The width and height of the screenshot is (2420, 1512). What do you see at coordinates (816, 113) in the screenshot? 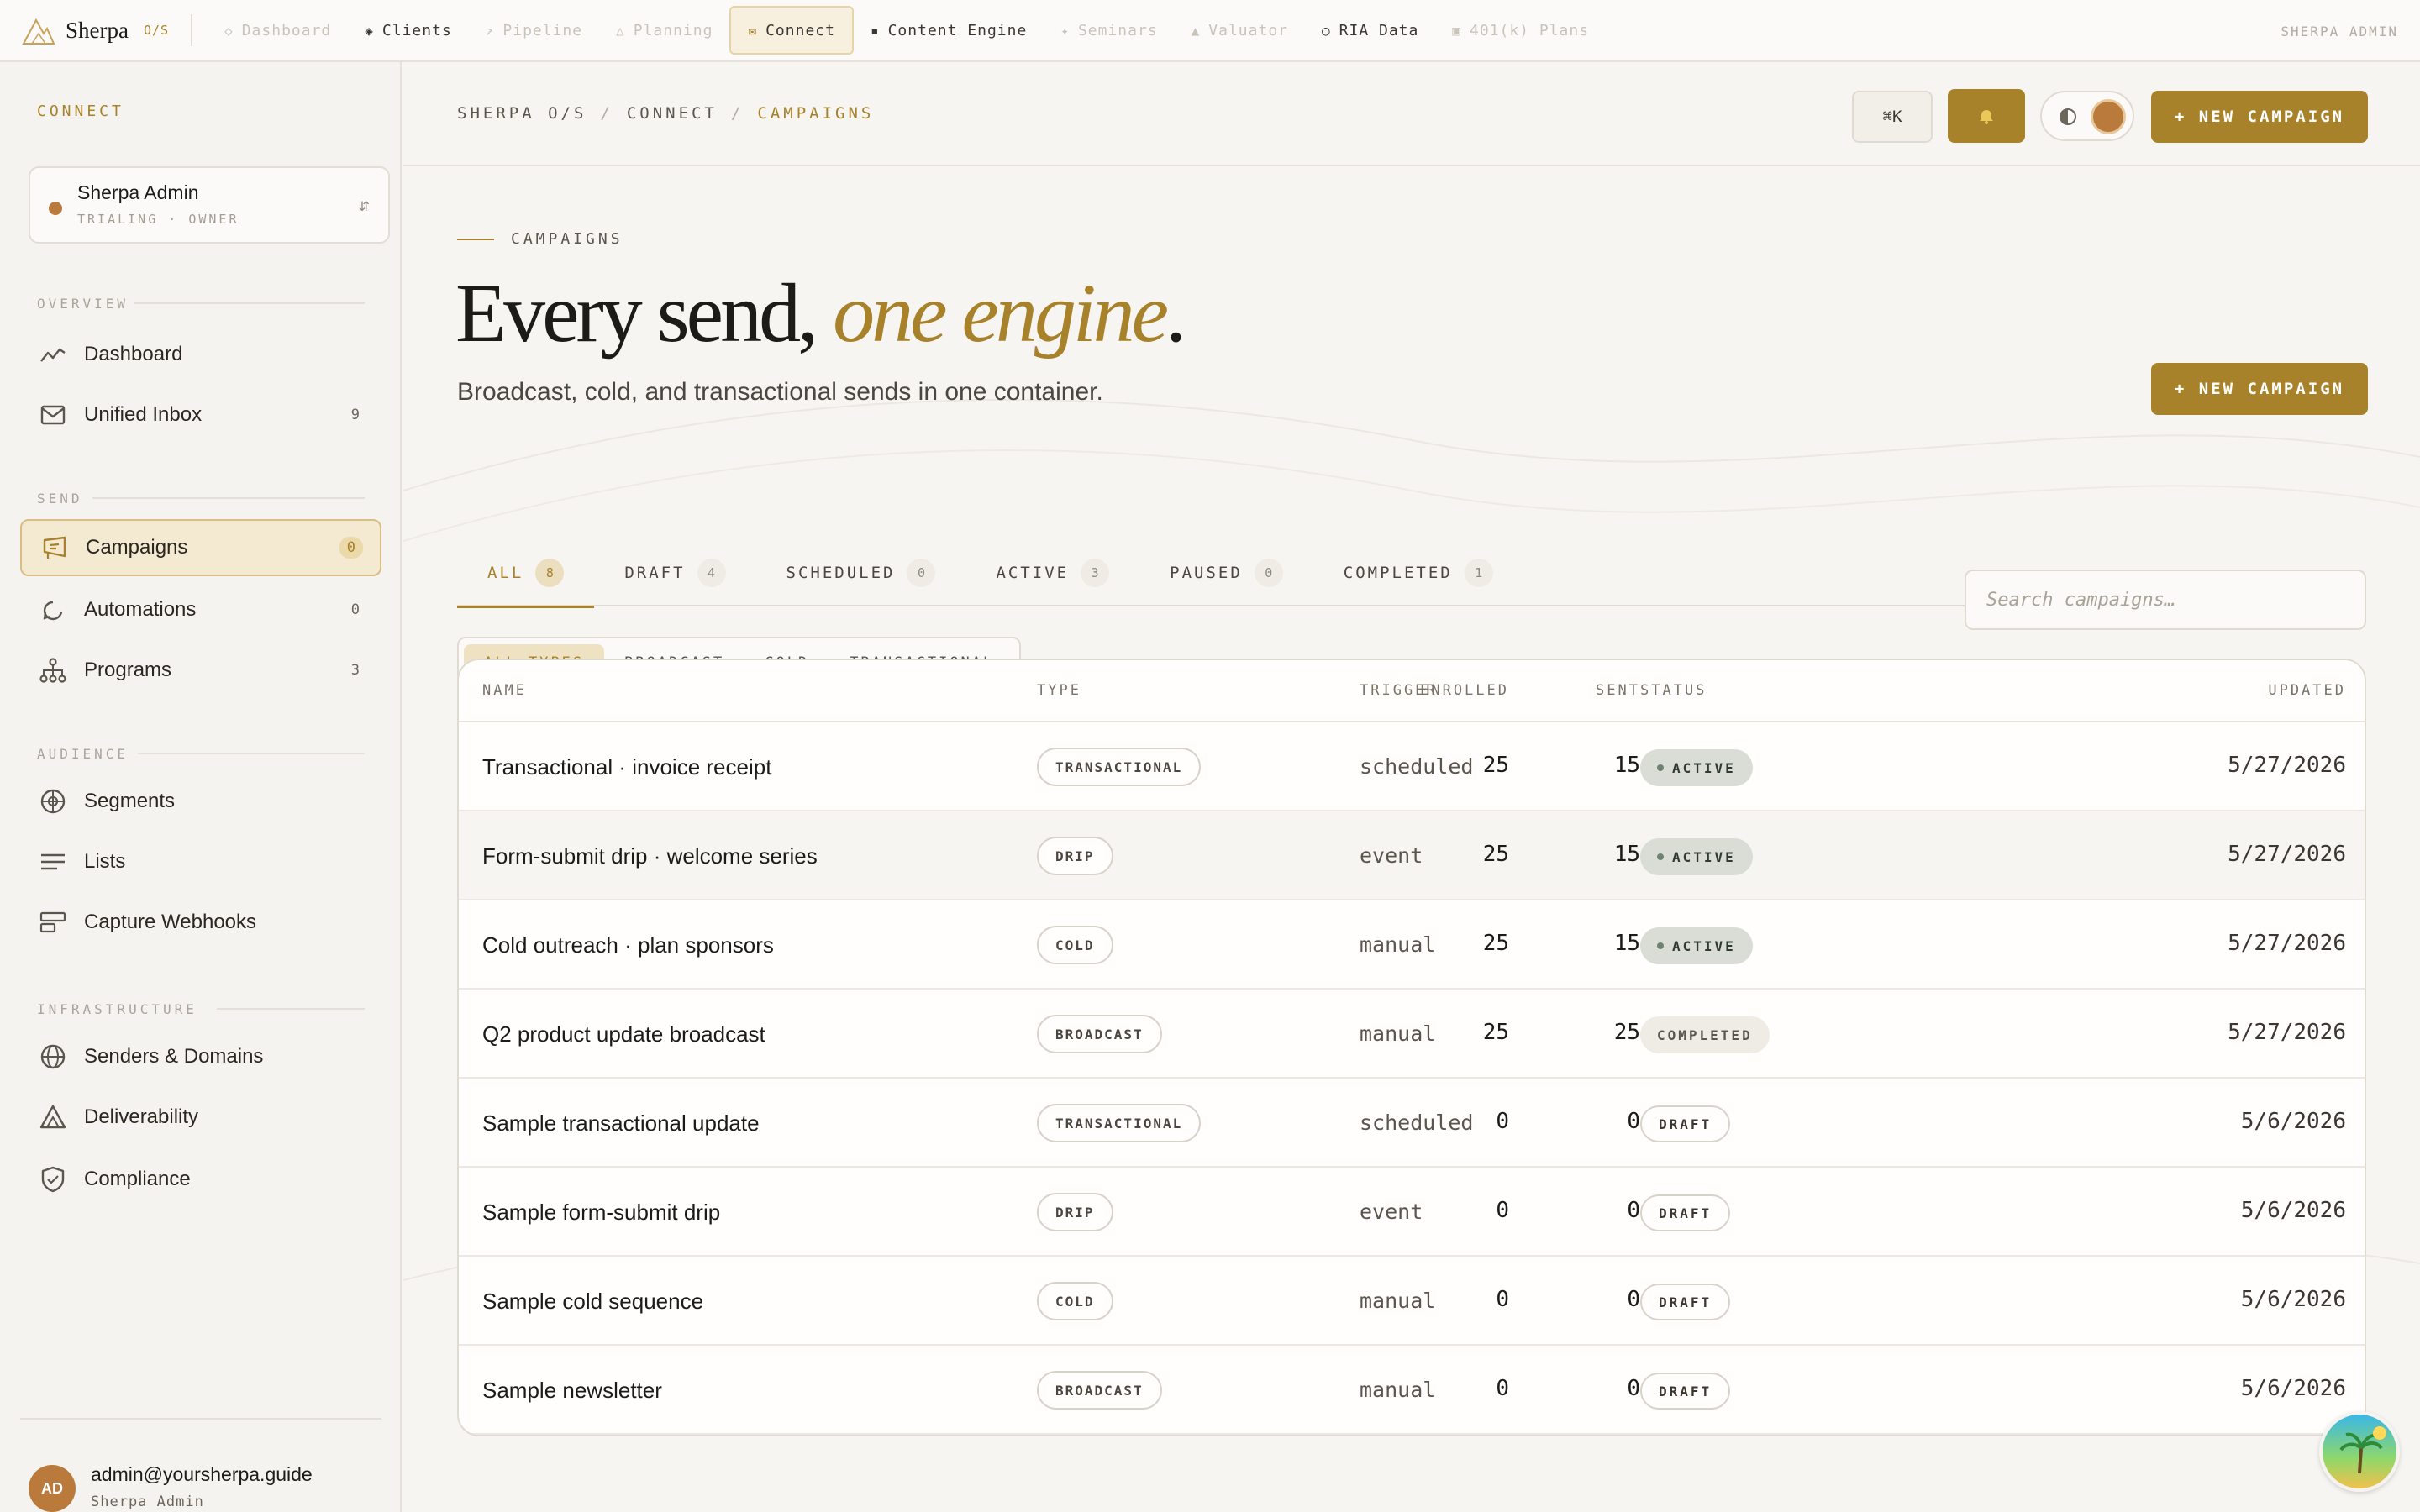
I see `breadcrumb-current: CAMPAIGNS` at bounding box center [816, 113].